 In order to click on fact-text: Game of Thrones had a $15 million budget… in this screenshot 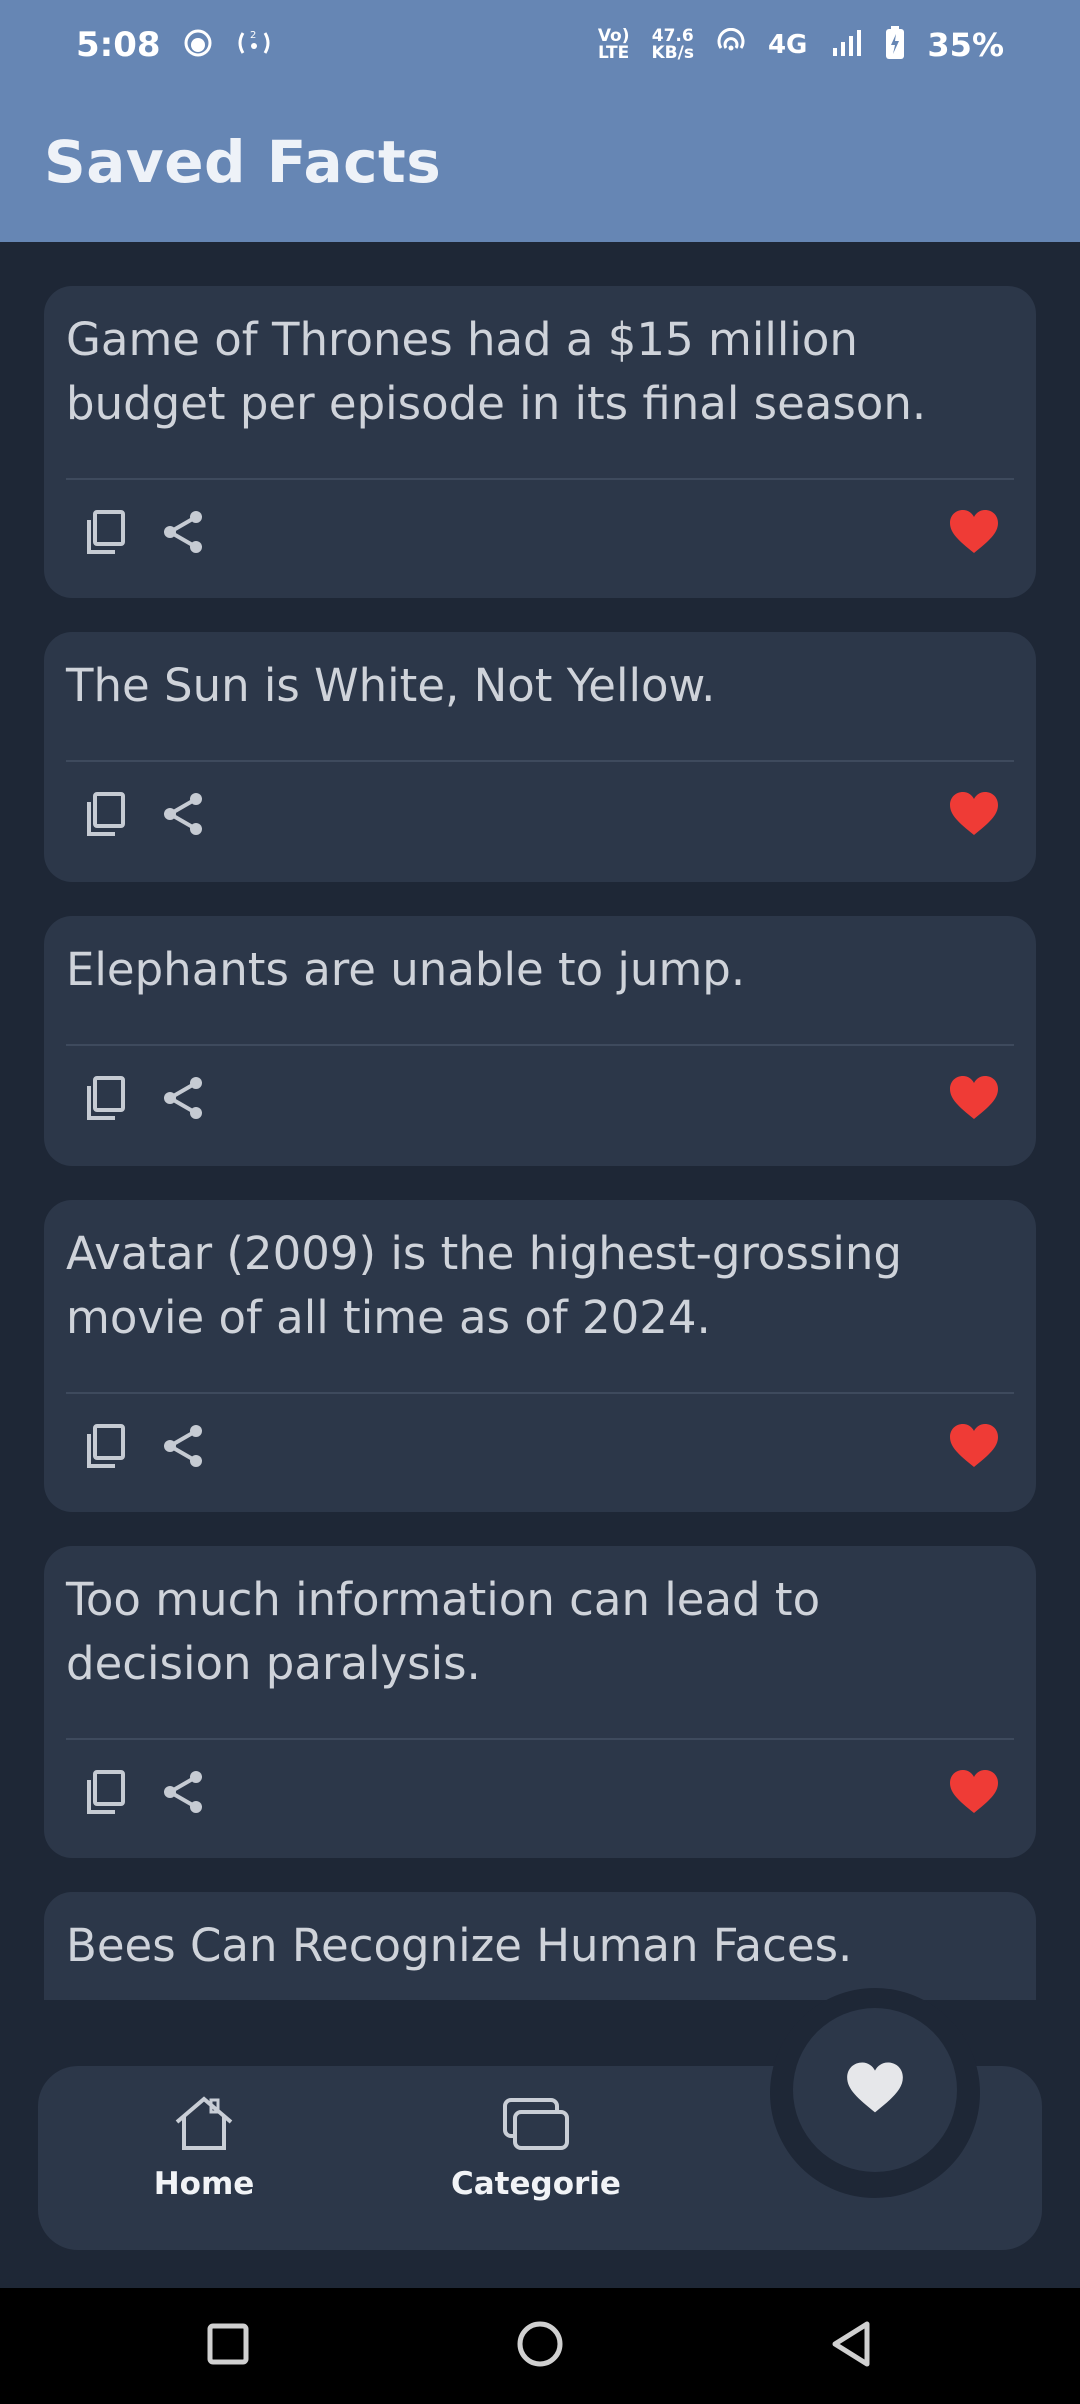, I will do `click(496, 371)`.